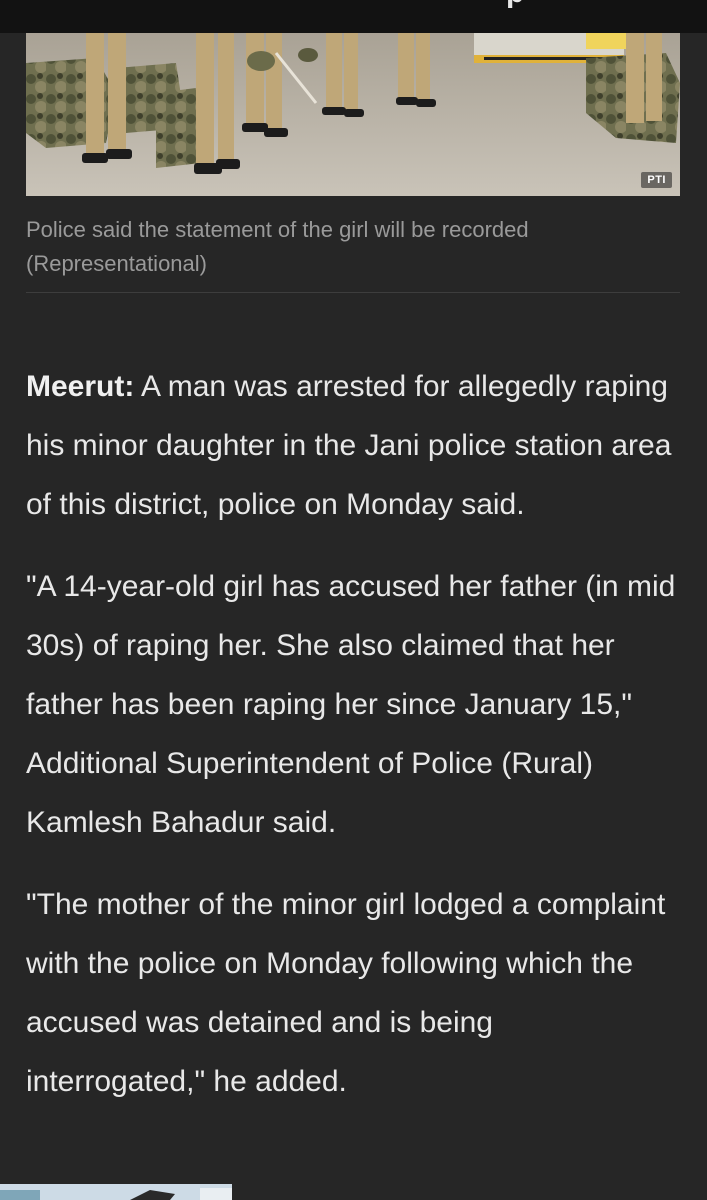 The width and height of the screenshot is (707, 1200). I want to click on article-photo: PTI, so click(353, 114).